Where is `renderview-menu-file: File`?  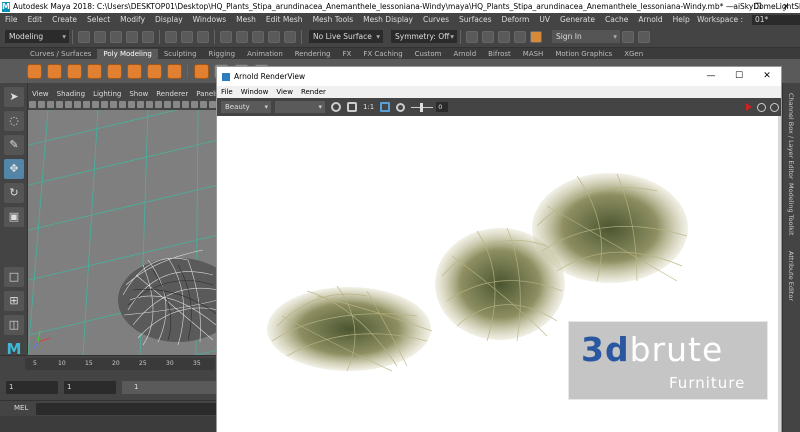
renderview-menu-file: File is located at coordinates (227, 92).